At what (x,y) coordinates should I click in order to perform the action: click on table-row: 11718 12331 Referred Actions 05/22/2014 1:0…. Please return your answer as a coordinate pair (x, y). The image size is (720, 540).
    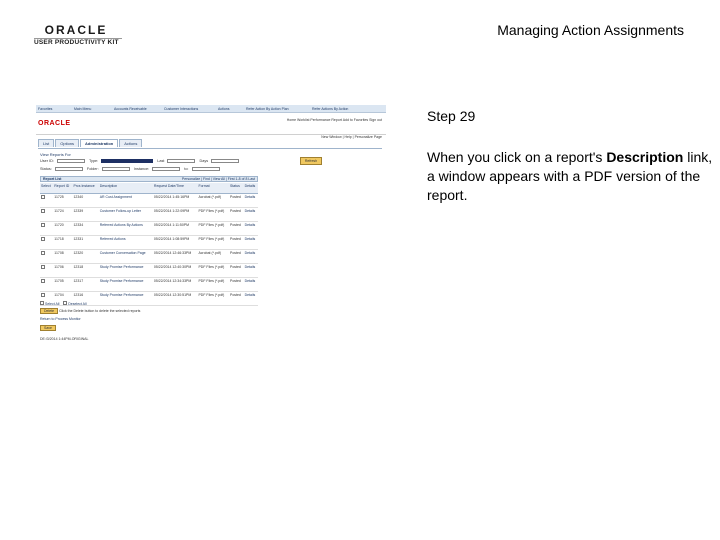
    Looking at the image, I should click on (149, 242).